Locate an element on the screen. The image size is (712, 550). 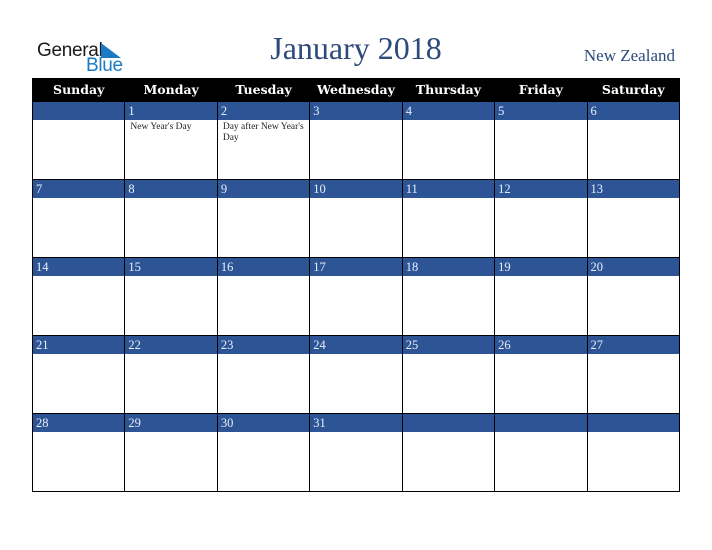
day-cell: 3 is located at coordinates (356, 140).